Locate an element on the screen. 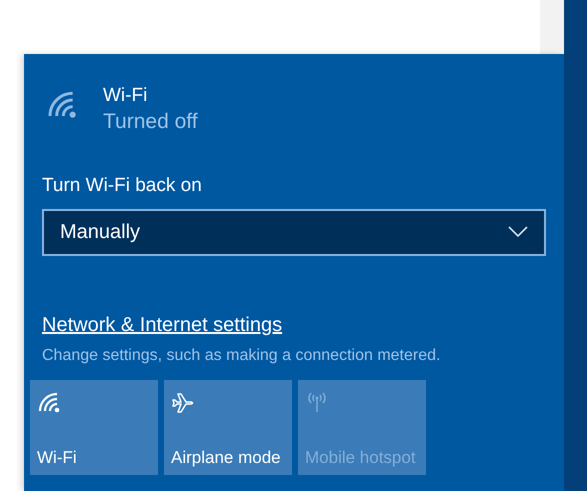 The width and height of the screenshot is (587, 491). quick-action-tile: Airplane mode is located at coordinates (228, 427).